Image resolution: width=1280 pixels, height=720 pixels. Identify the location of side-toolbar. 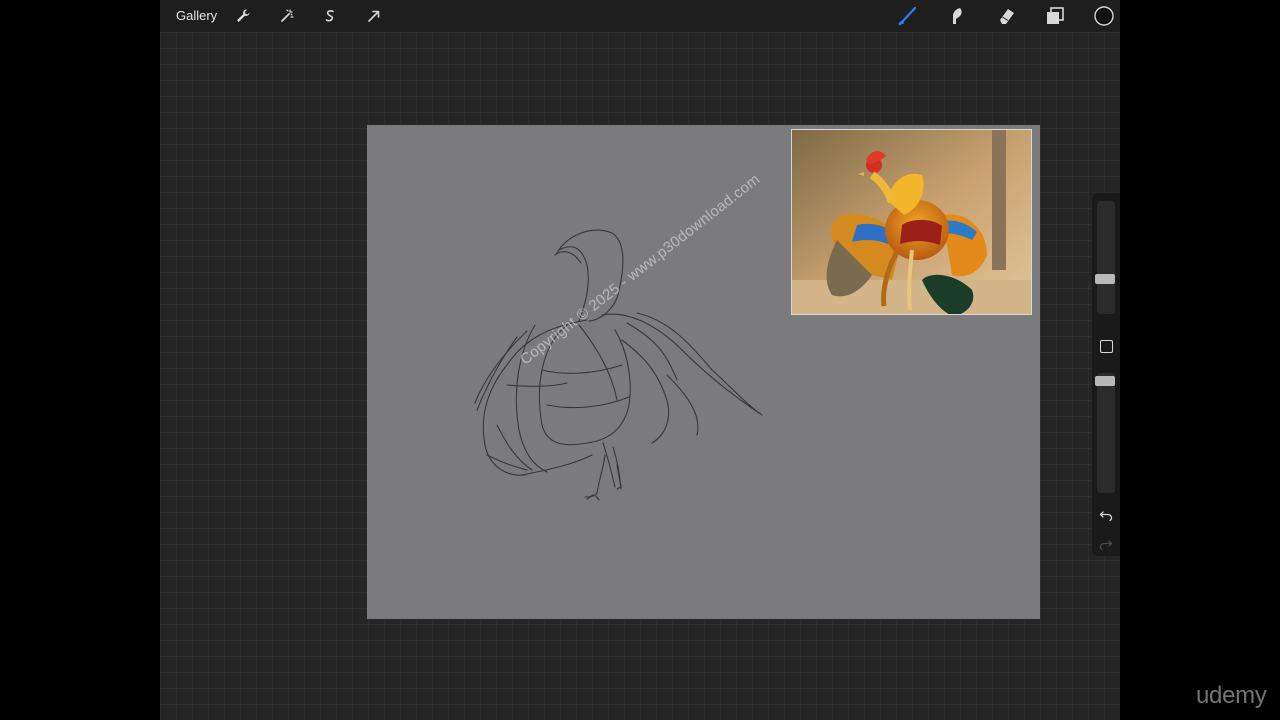
(1106, 374).